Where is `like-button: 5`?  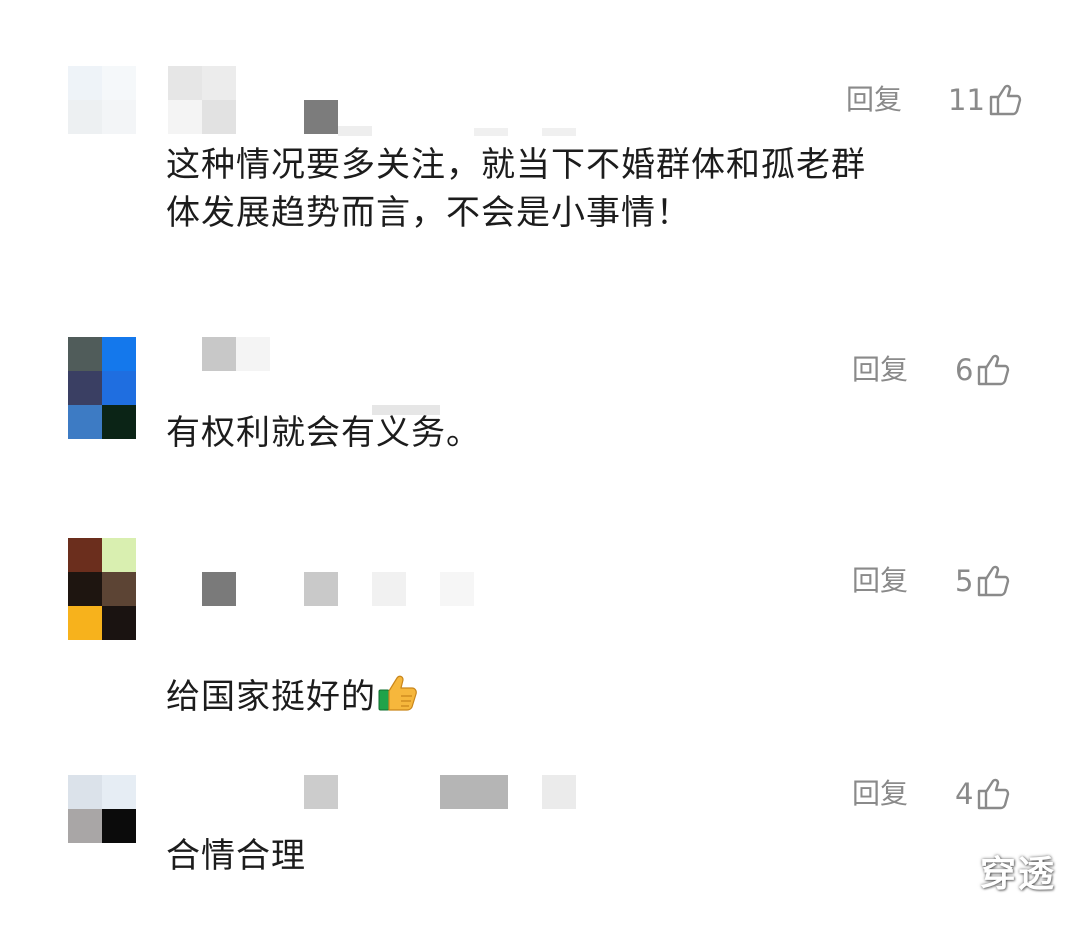 like-button: 5 is located at coordinates (983, 581).